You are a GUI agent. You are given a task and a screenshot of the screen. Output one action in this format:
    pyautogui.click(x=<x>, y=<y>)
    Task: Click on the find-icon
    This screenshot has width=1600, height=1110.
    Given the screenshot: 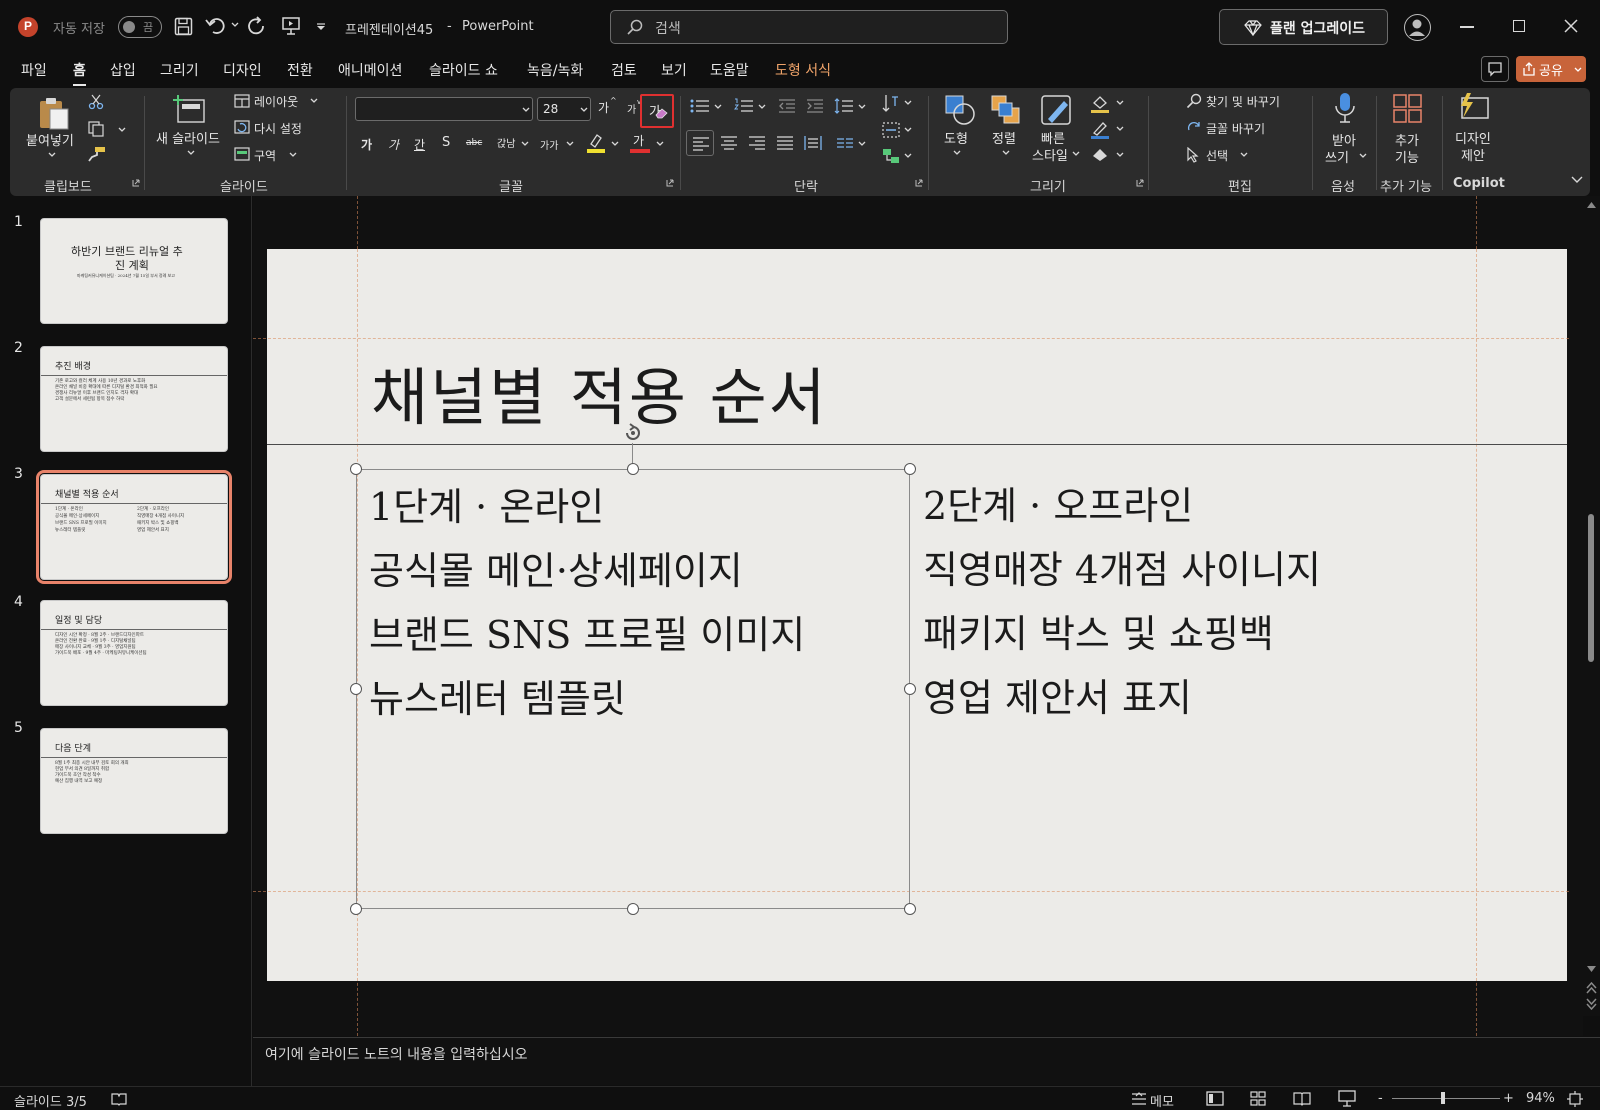 What is the action you would take?
    pyautogui.click(x=1194, y=101)
    